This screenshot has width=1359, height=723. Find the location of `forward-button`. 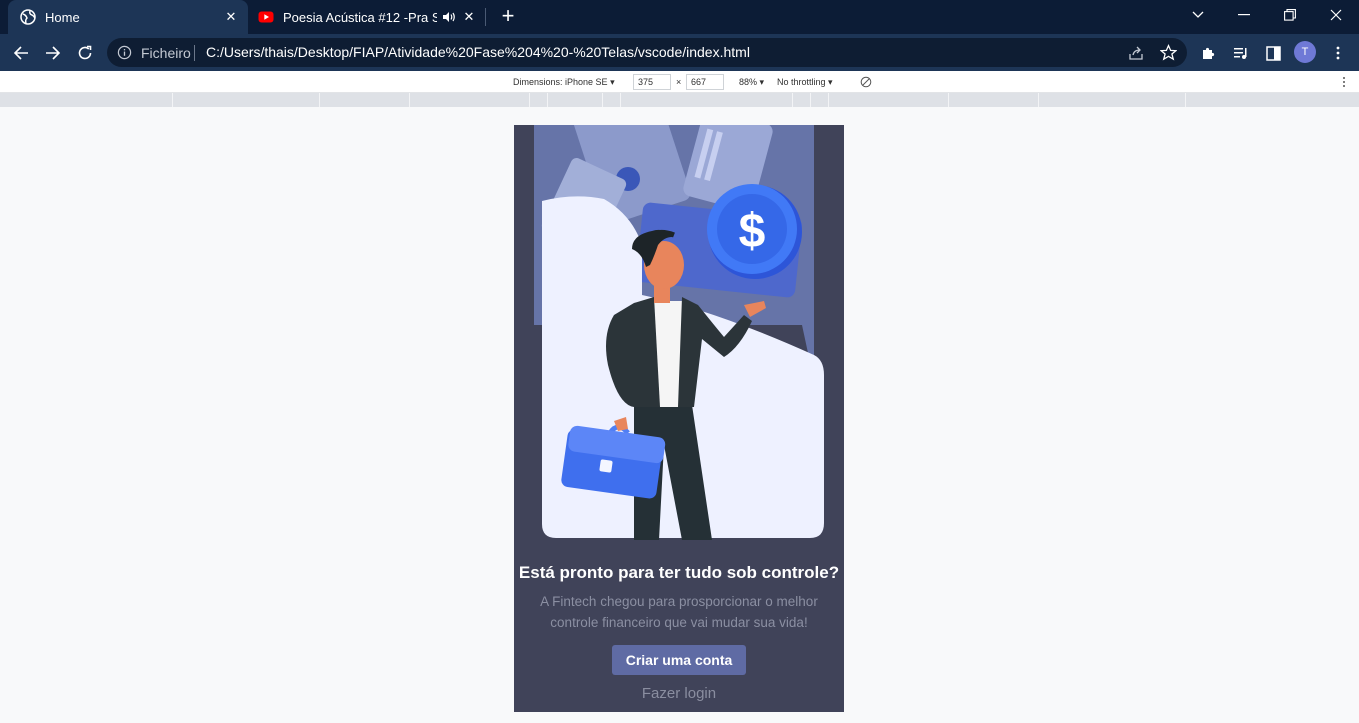

forward-button is located at coordinates (53, 53).